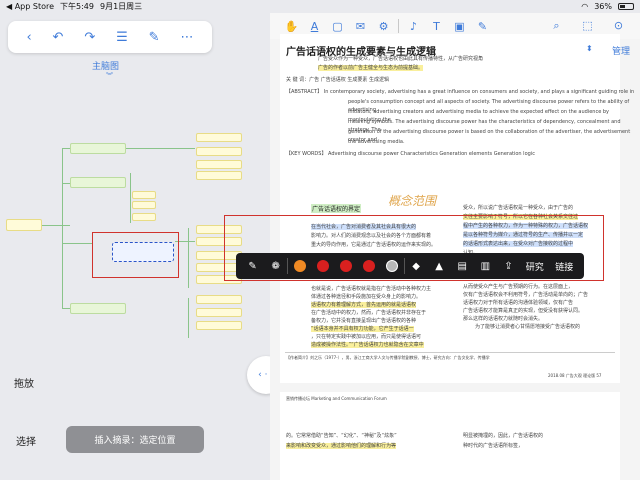  What do you see at coordinates (376, 142) in the screenshot?
I see `paper-abstract-line: the advertising media.` at bounding box center [376, 142].